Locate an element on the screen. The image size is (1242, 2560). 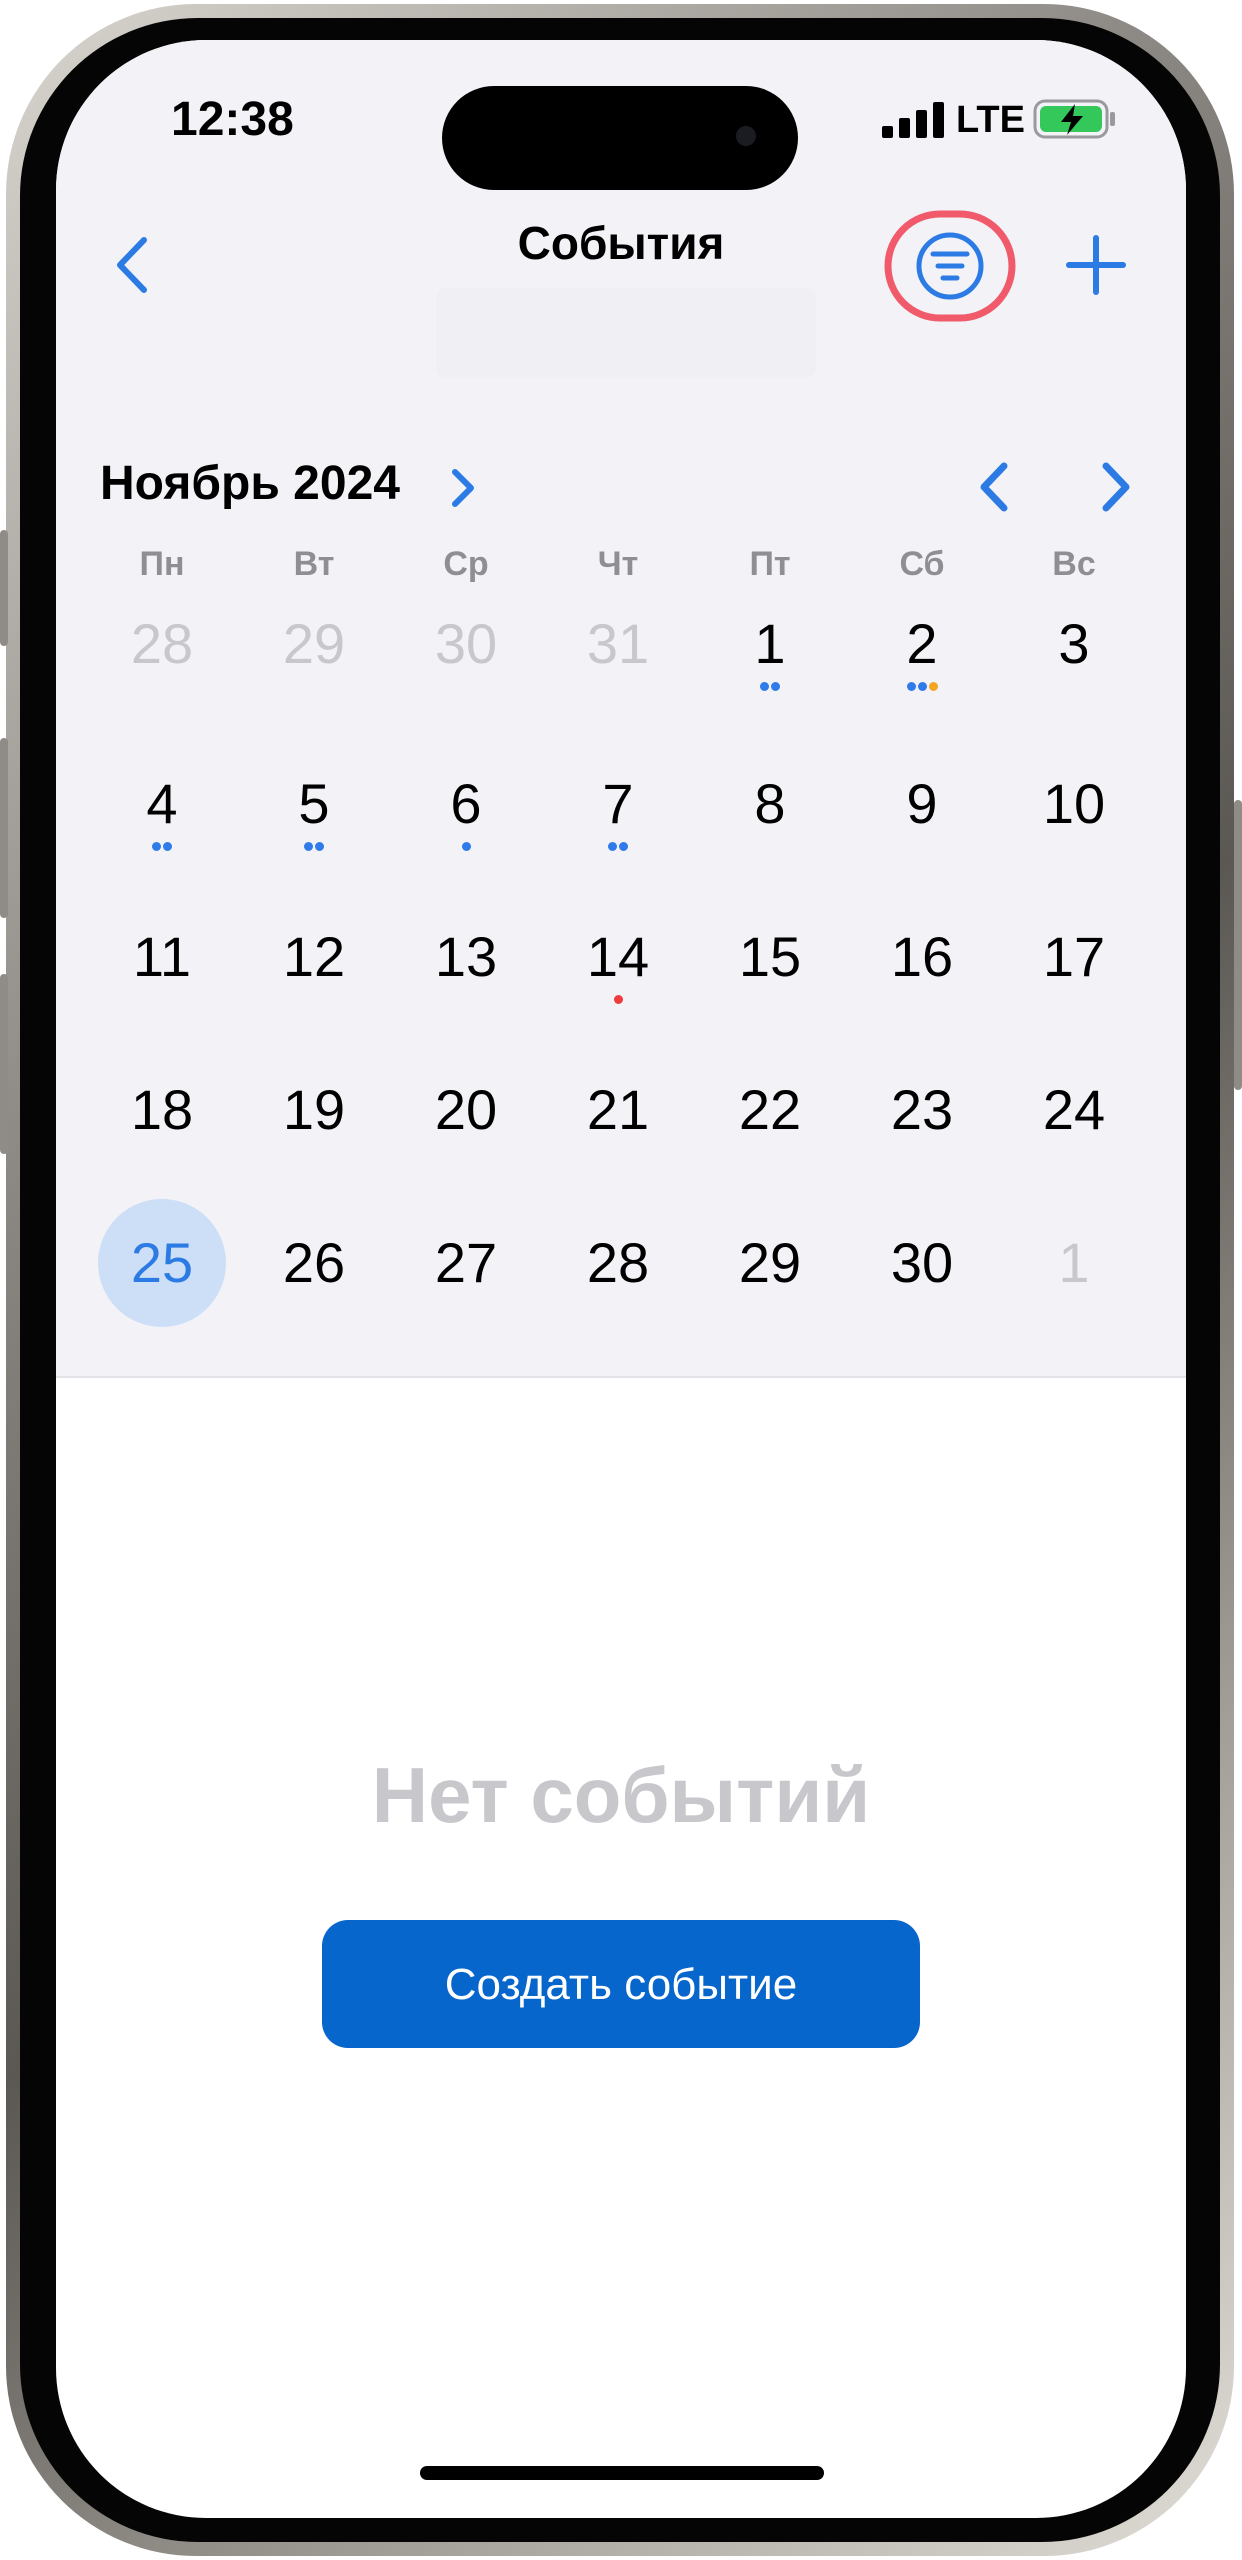
calendar-day: 10 is located at coordinates (1074, 804).